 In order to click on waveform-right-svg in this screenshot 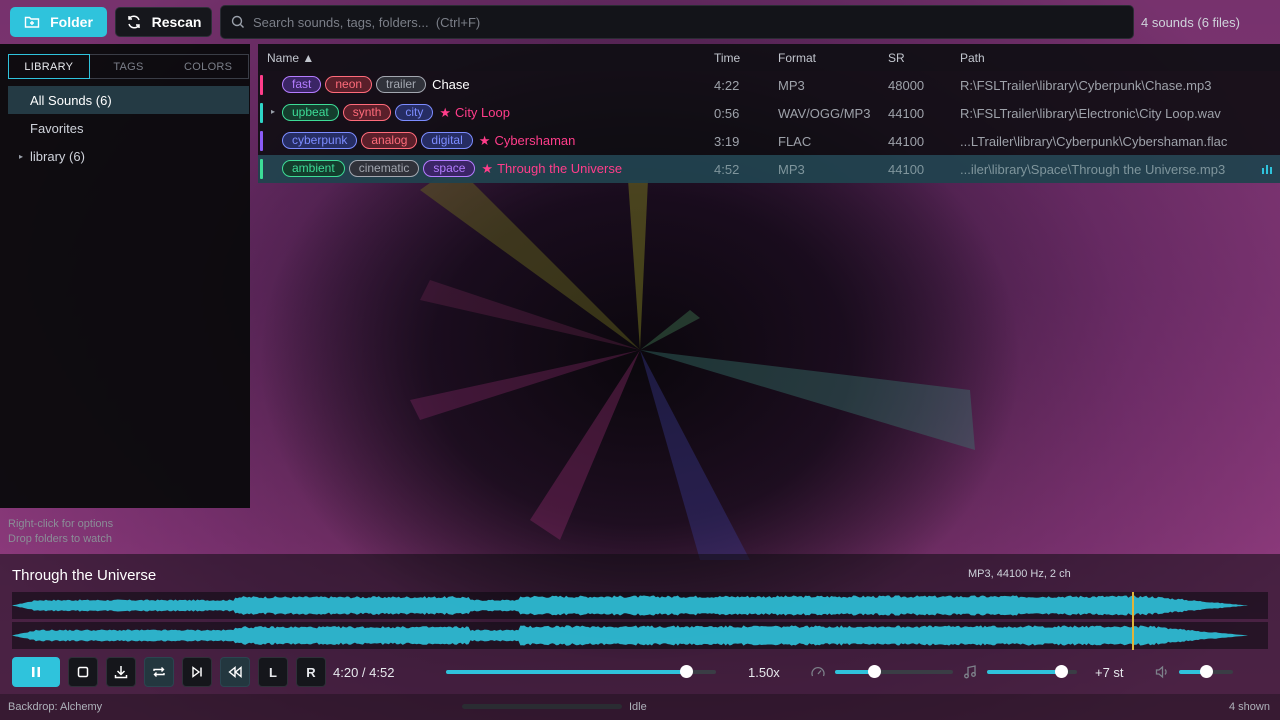, I will do `click(630, 635)`.